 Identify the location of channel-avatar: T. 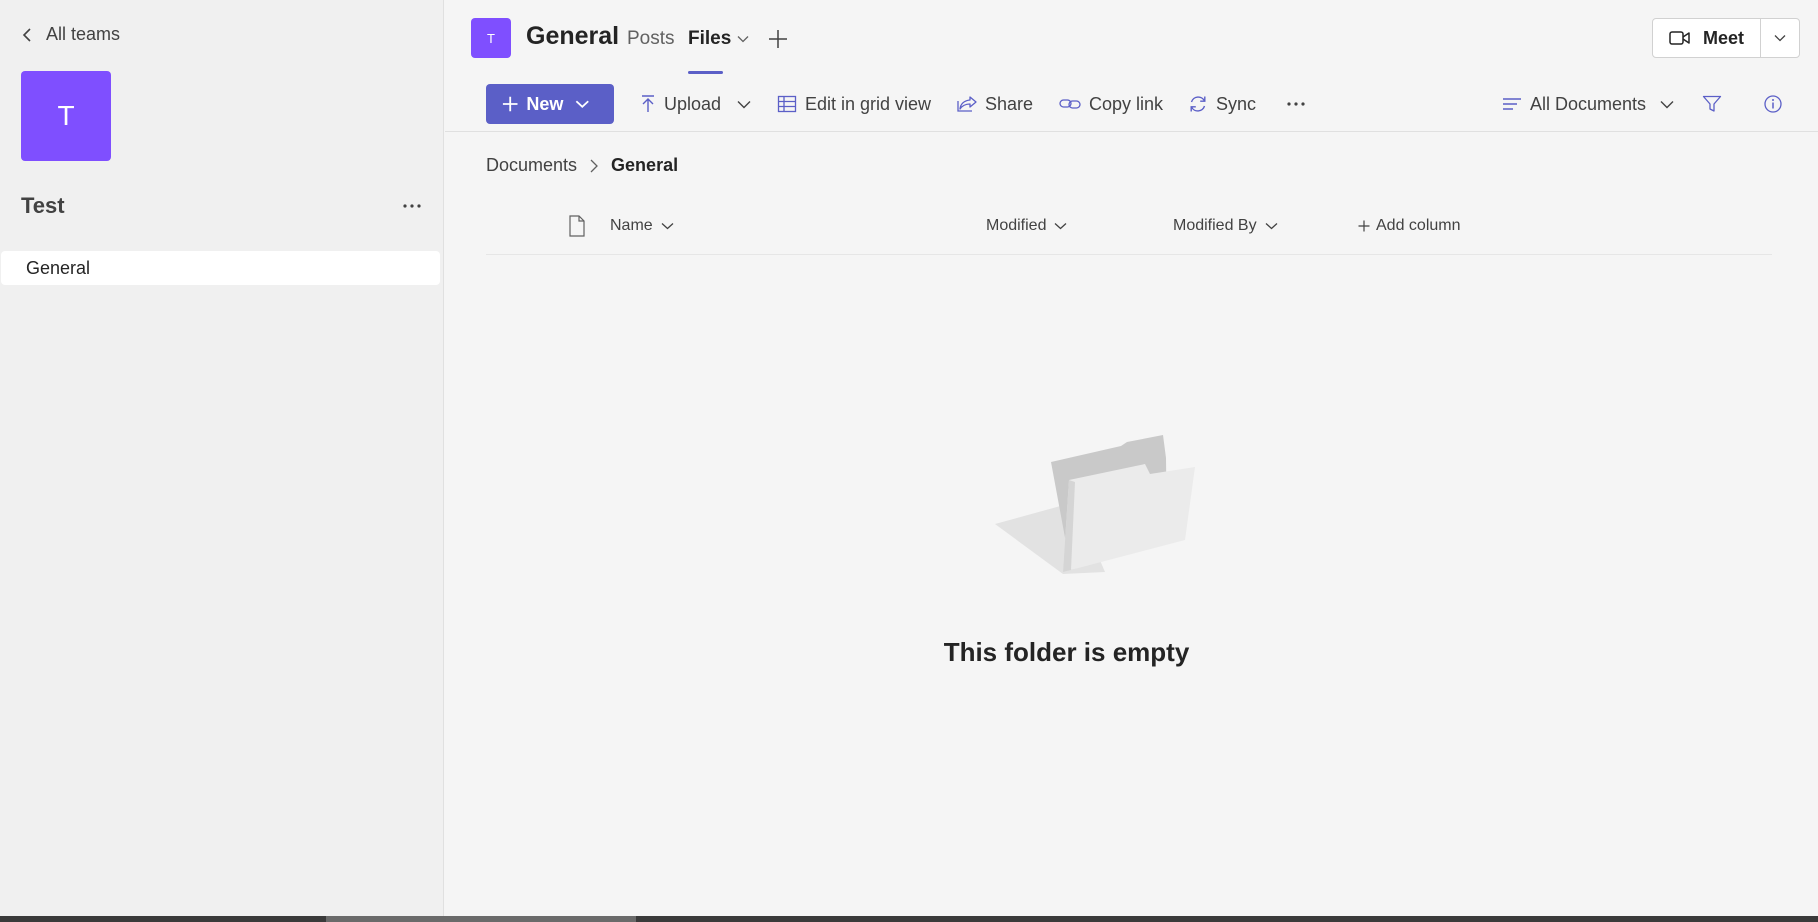
(491, 38).